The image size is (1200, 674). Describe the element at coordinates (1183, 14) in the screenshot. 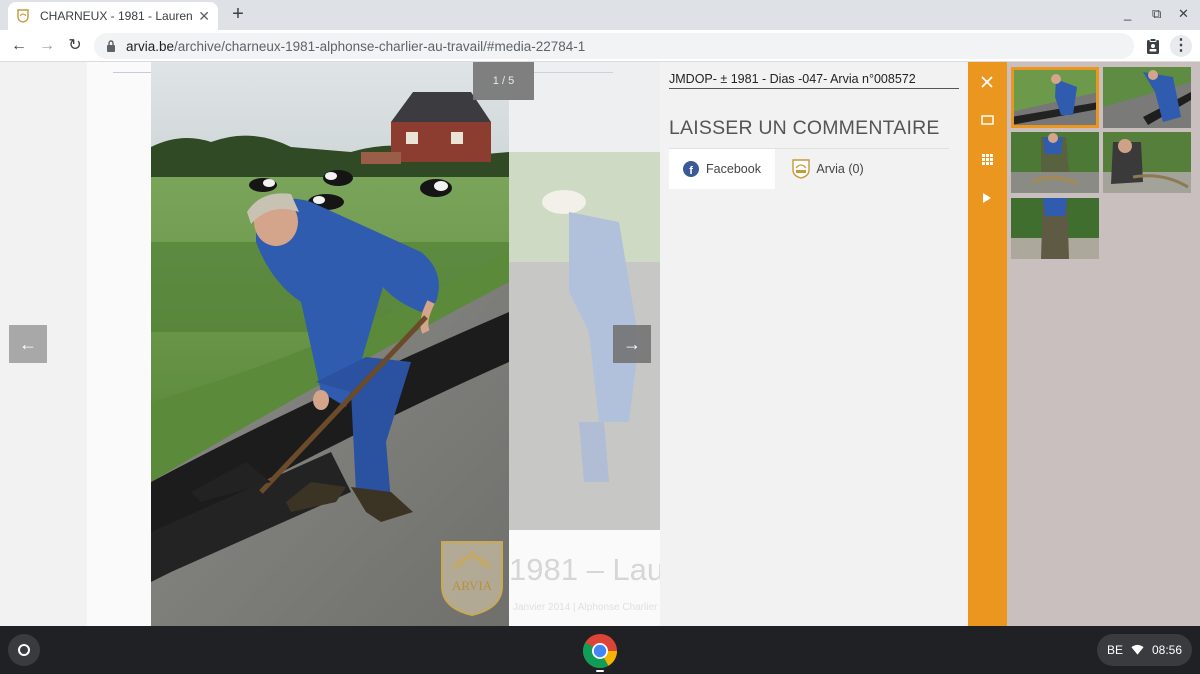

I see `window-close-button: ✕` at that location.